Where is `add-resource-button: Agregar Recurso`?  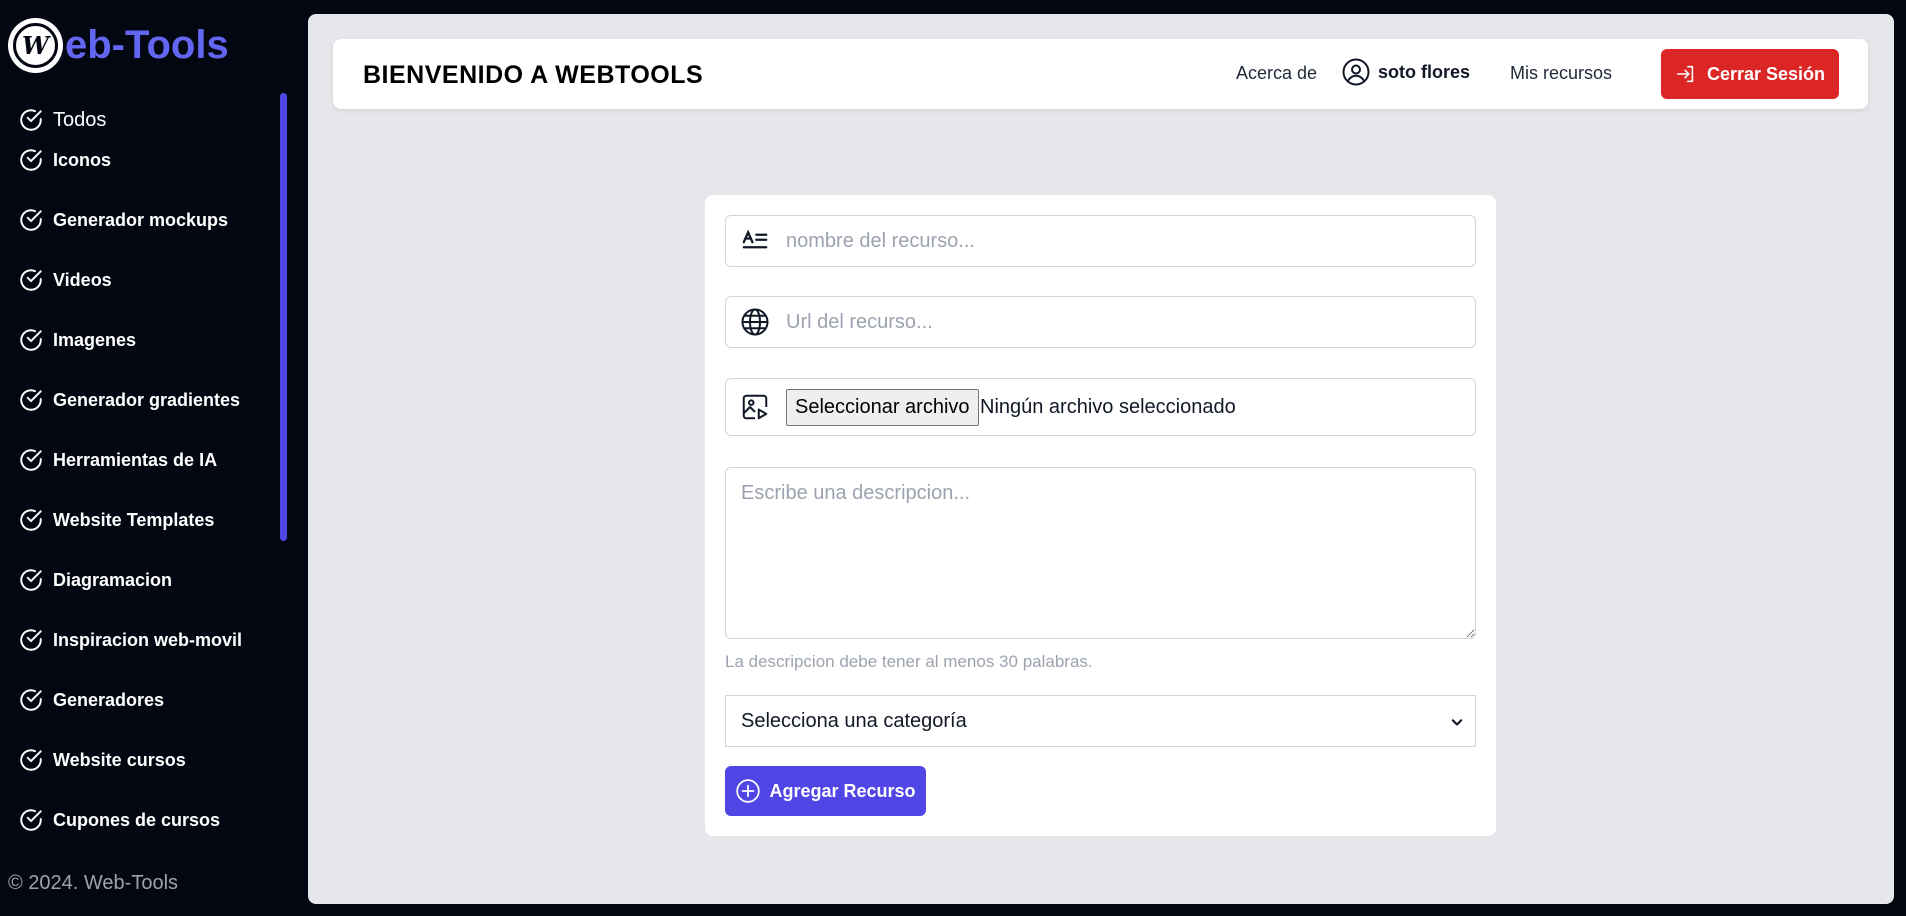 add-resource-button: Agregar Recurso is located at coordinates (825, 791).